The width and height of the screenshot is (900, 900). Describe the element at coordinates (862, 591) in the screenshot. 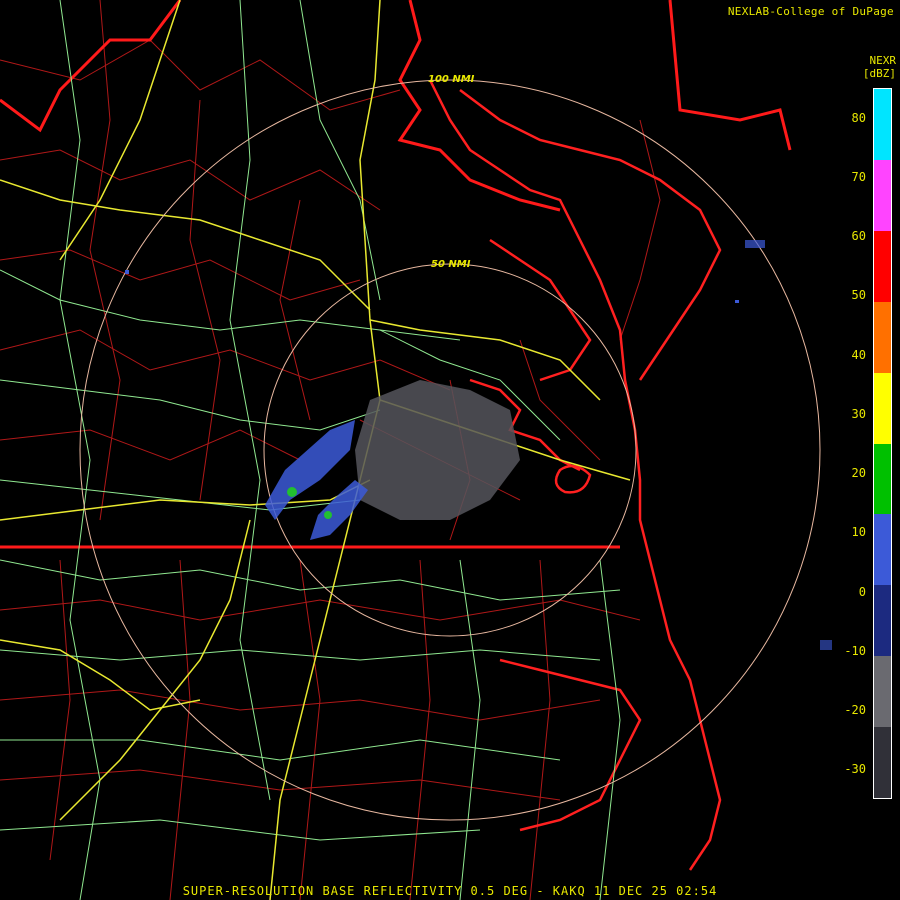

I see `color-scale-tick-label: 0` at that location.